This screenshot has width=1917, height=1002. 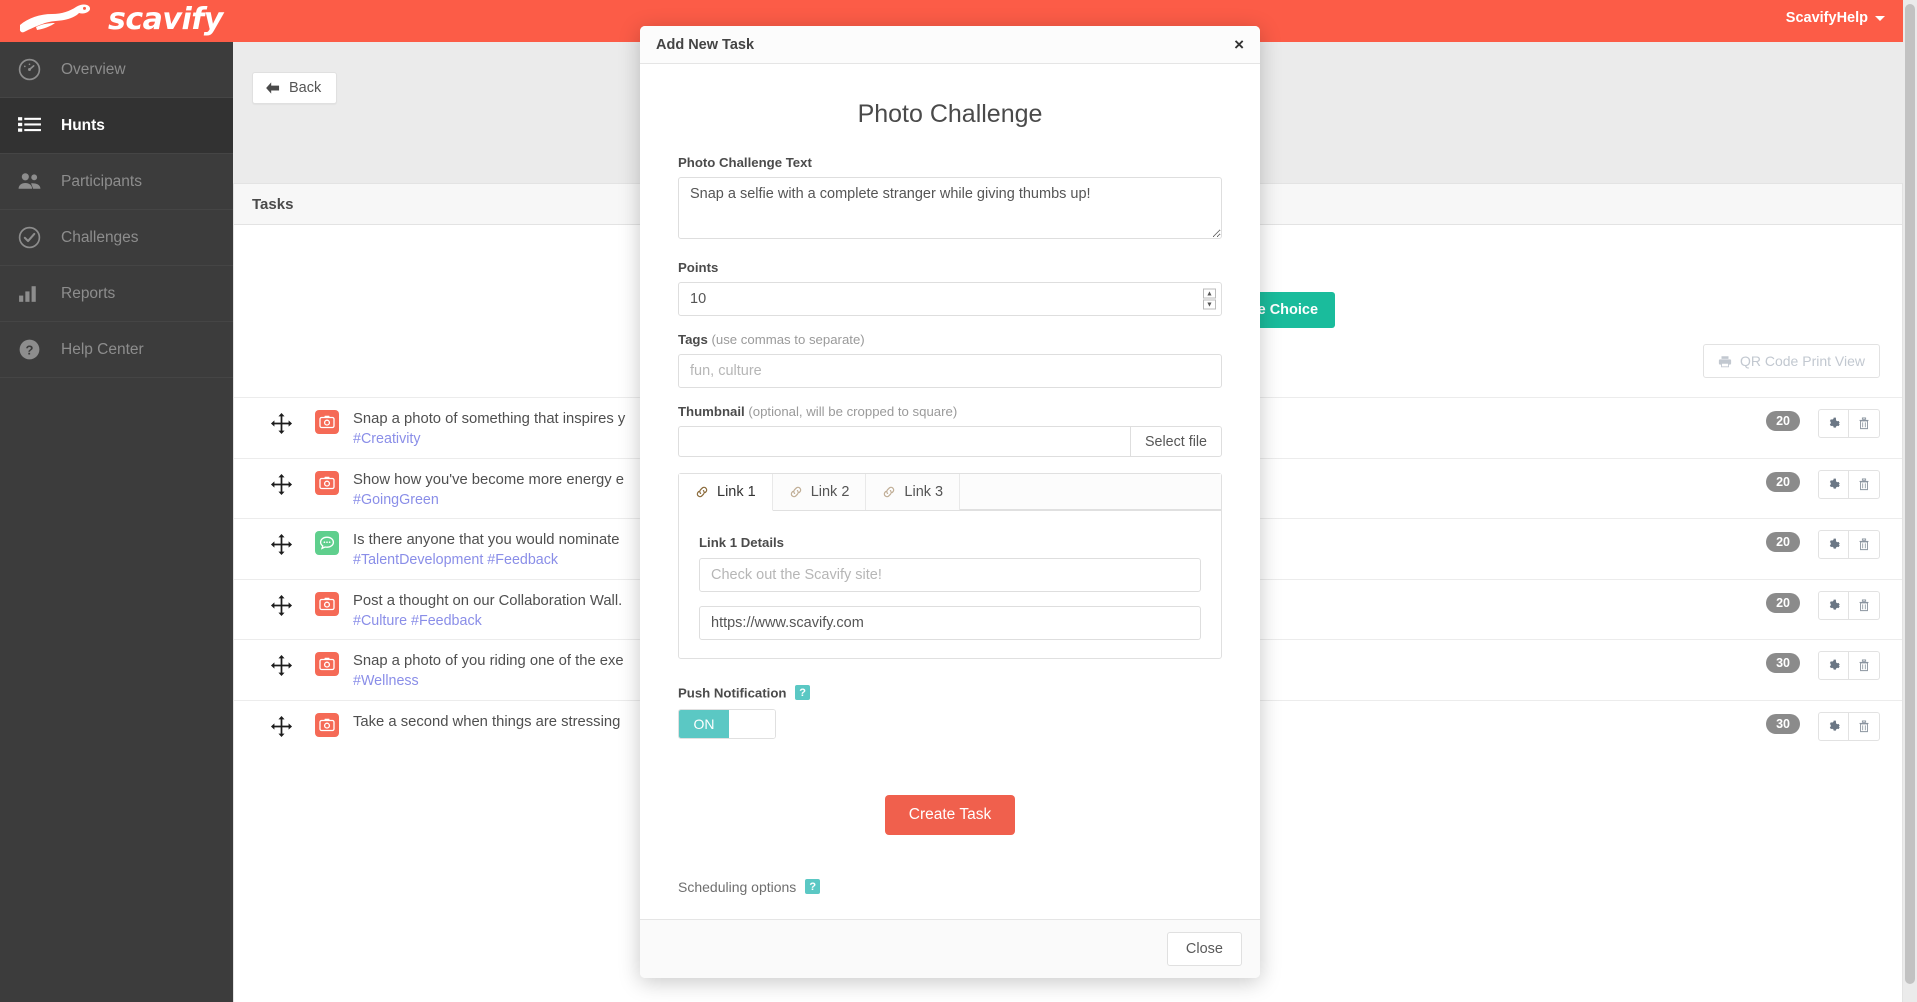 I want to click on modal-footer: Close, so click(x=950, y=948).